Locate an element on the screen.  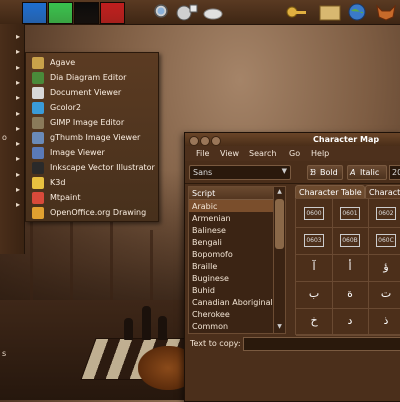
script-list-item: Cherokee is located at coordinates (231, 314).